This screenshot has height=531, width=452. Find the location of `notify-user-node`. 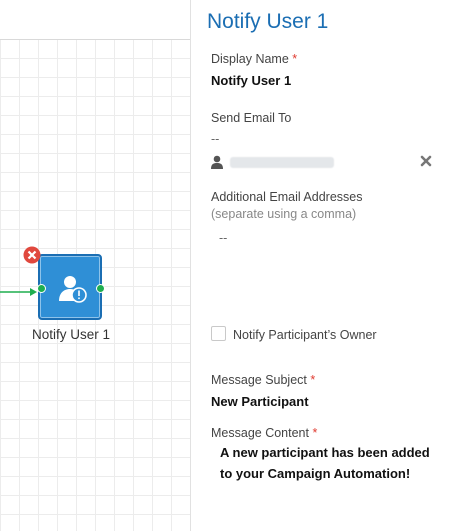

notify-user-node is located at coordinates (70, 287).